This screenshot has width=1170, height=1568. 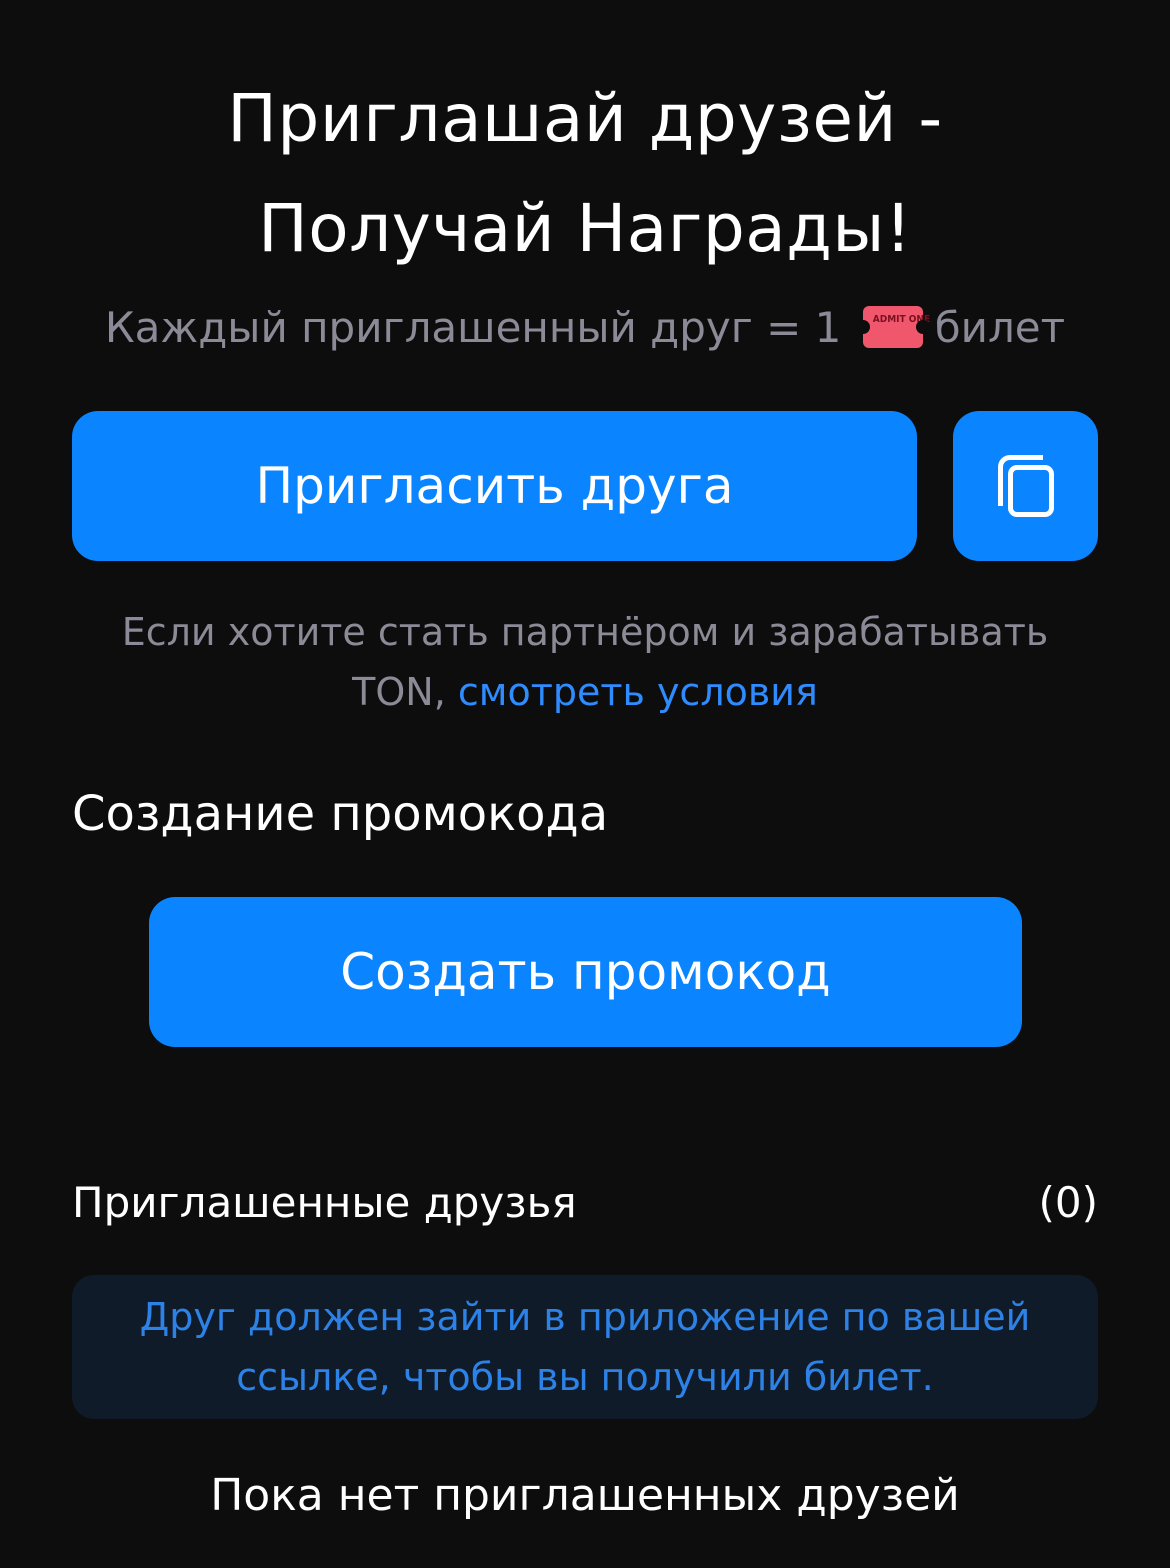 I want to click on page-title-line1: Приглашай друзей -, so click(x=585, y=118).